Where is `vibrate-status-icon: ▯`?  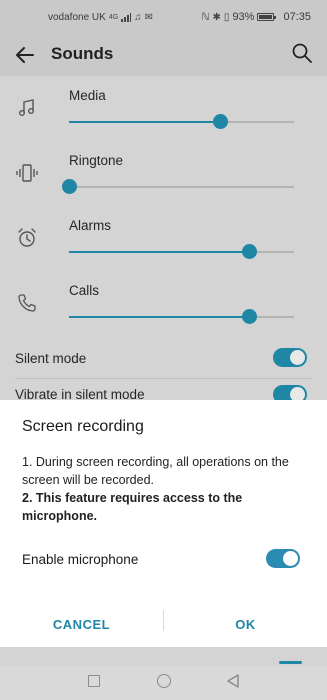
vibrate-status-icon: ▯ is located at coordinates (226, 17).